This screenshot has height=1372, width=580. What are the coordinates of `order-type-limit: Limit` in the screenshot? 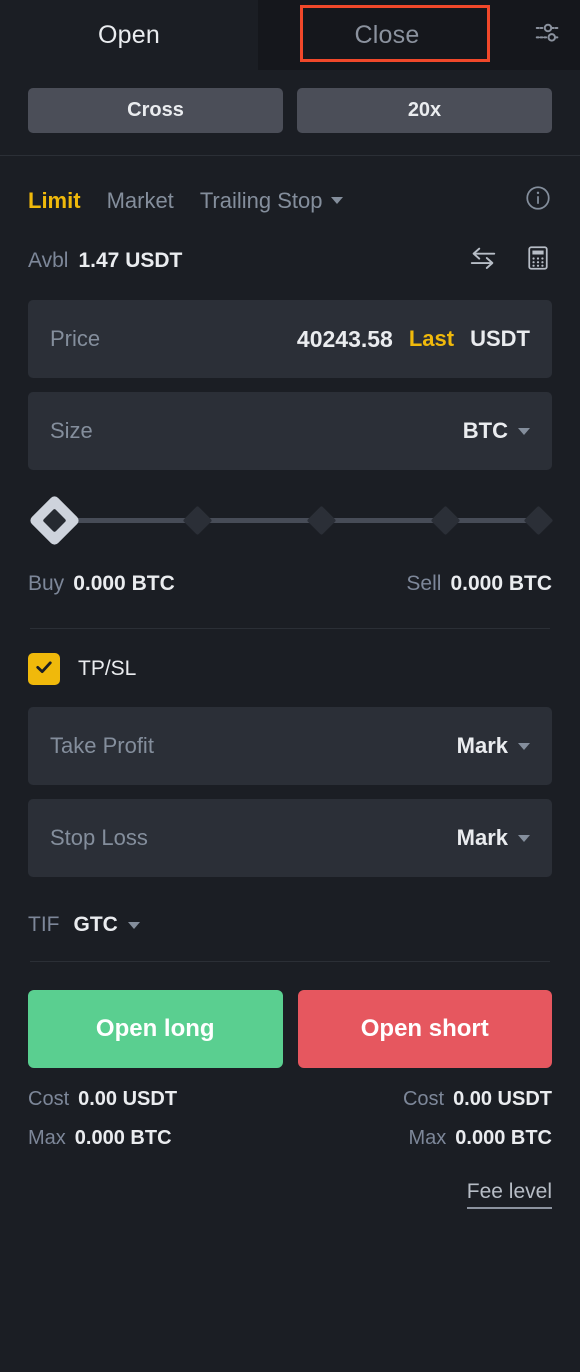 It's located at (54, 201).